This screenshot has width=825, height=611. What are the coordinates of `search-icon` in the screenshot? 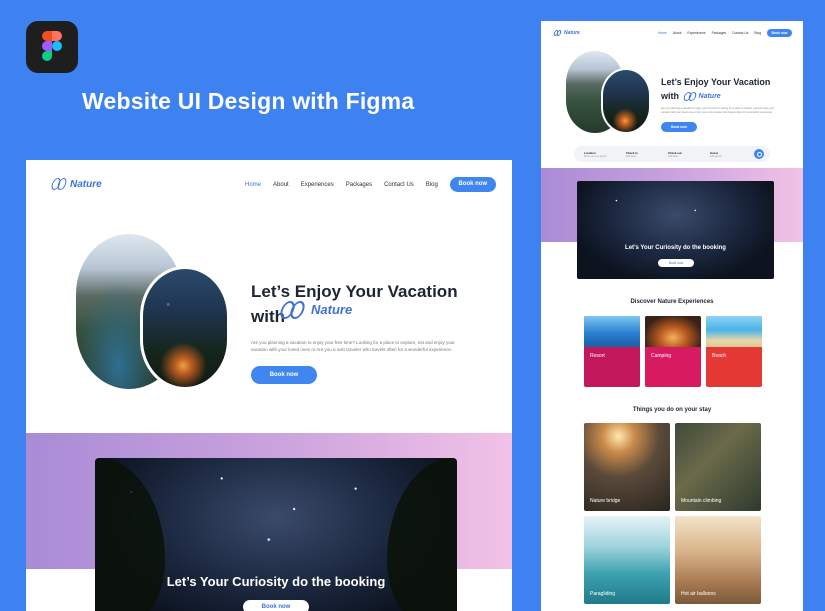 It's located at (759, 154).